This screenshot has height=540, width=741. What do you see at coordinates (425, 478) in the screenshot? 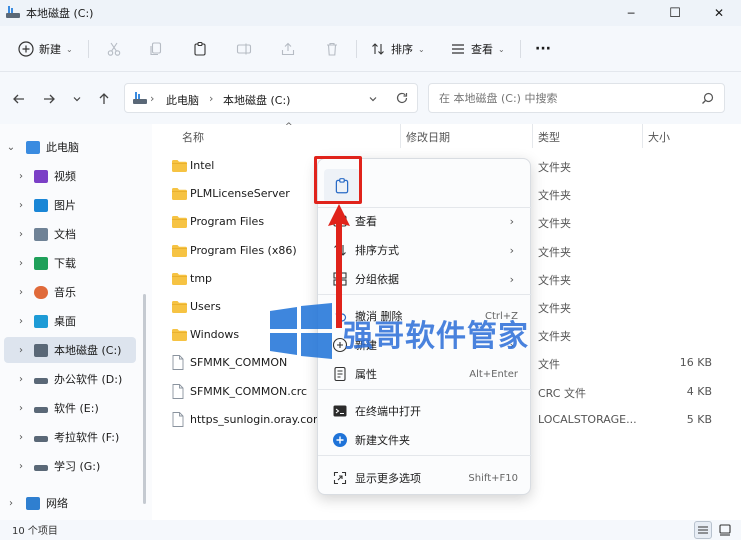
I see `menu-item: 显示更多选项 Shift+F10` at bounding box center [425, 478].